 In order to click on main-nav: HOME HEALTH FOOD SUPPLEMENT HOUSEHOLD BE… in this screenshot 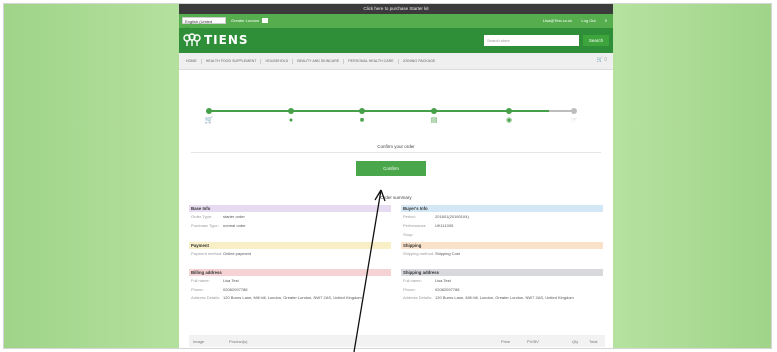, I will do `click(396, 61)`.